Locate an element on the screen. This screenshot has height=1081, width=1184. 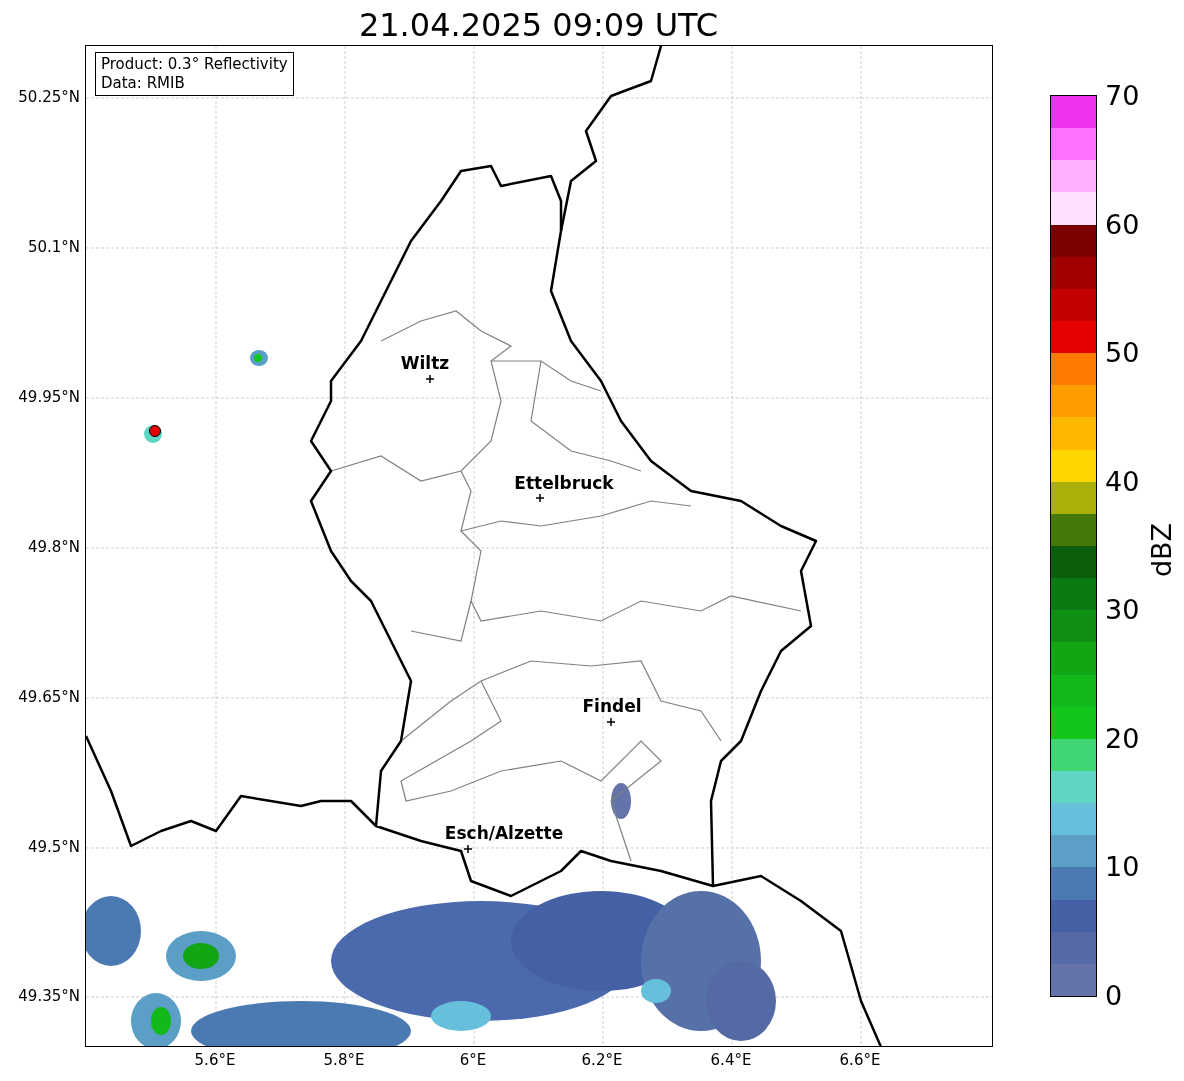
longitude-tick-label: 6.4°E is located at coordinates (731, 1060).